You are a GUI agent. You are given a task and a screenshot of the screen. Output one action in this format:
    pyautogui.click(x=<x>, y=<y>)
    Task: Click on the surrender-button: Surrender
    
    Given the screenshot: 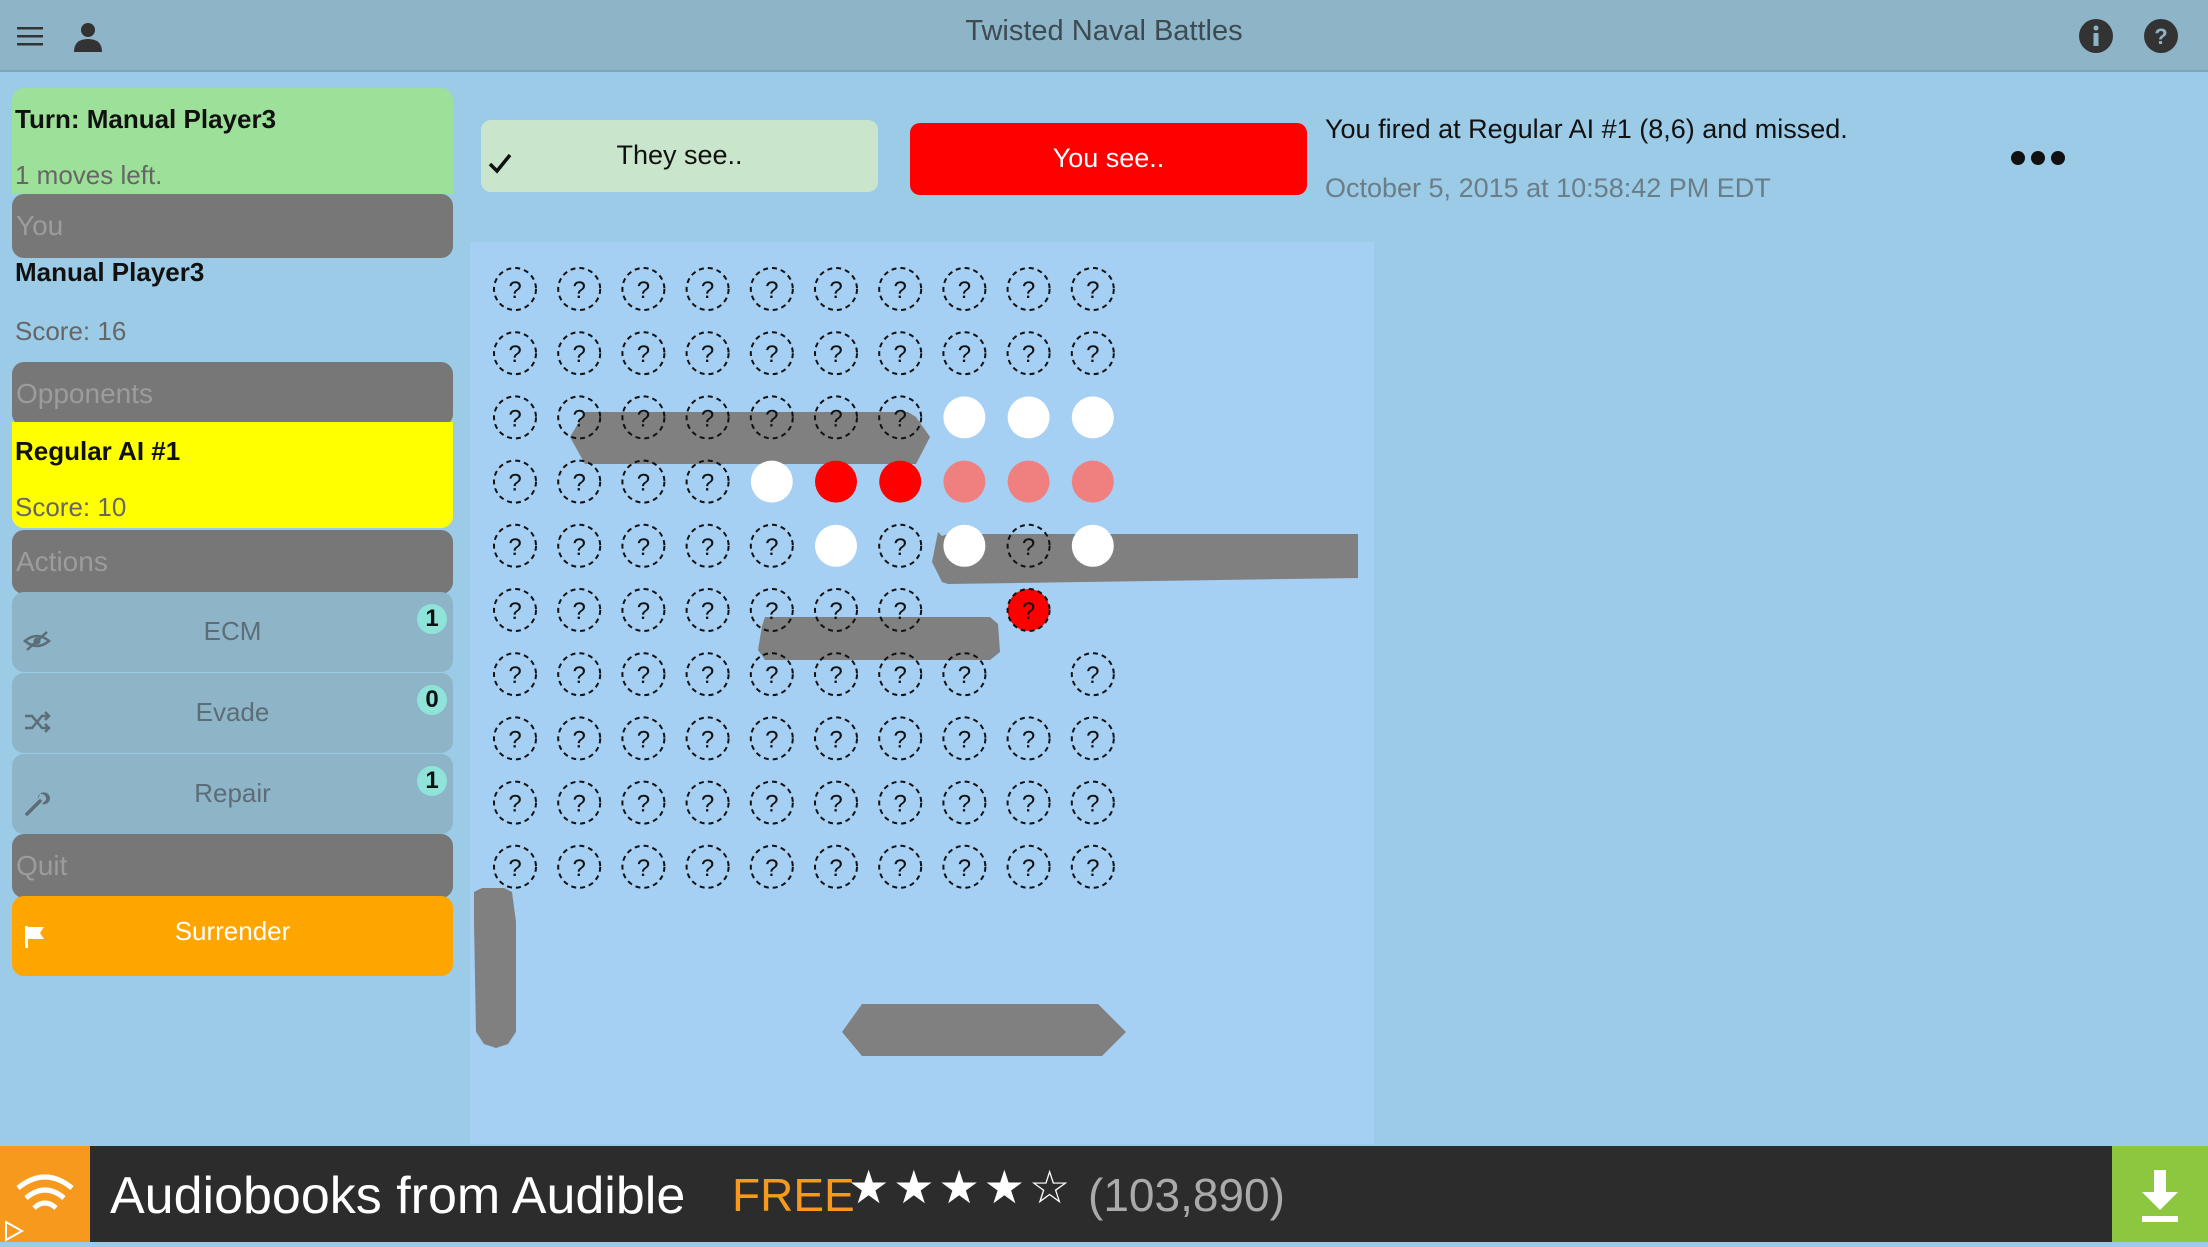 What is the action you would take?
    pyautogui.click(x=232, y=936)
    